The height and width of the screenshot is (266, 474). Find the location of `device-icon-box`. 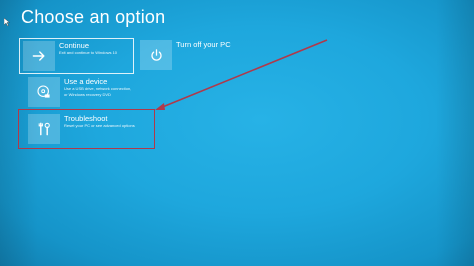

device-icon-box is located at coordinates (44, 92).